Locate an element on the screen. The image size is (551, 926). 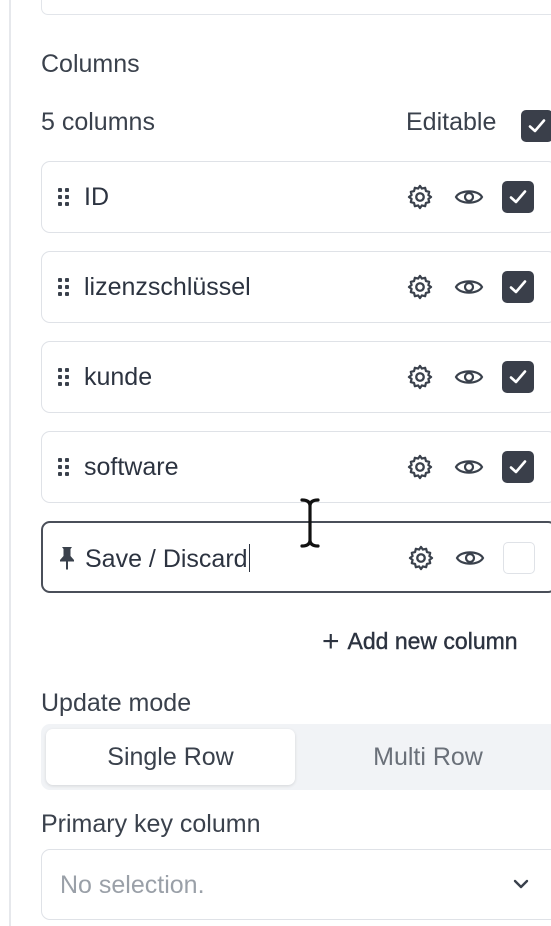
primary-key-placeholder: No selection. is located at coordinates (132, 885).